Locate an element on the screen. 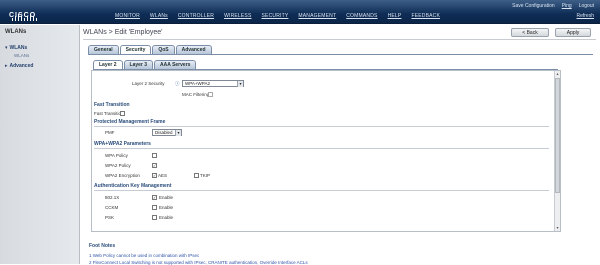 This screenshot has height=265, width=600. nav-security: SECURITY is located at coordinates (275, 16).